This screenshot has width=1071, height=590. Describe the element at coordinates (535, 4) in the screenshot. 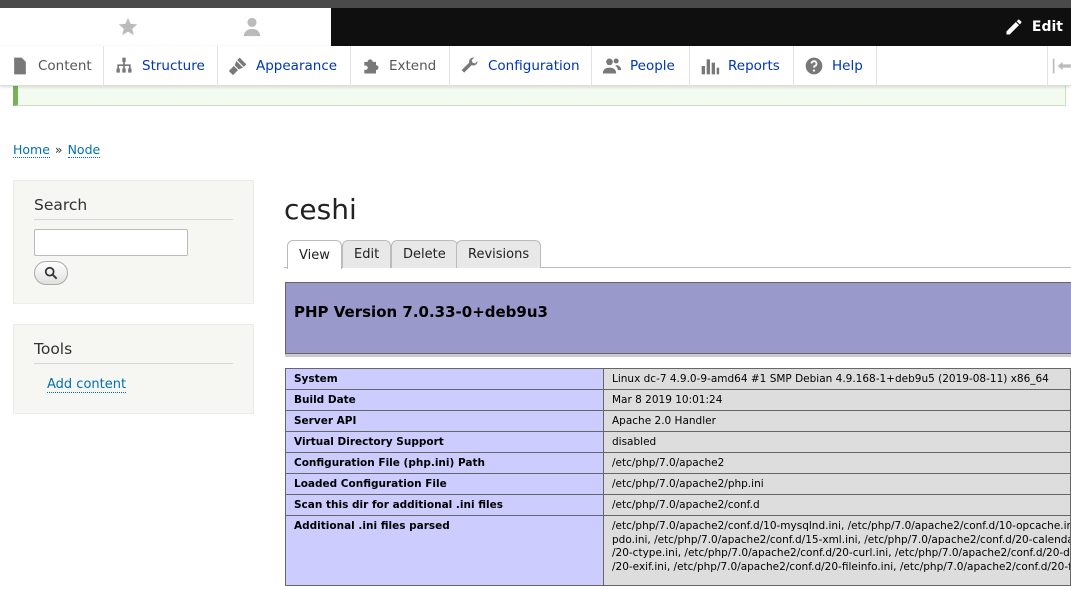

I see `browser-top-strip` at that location.